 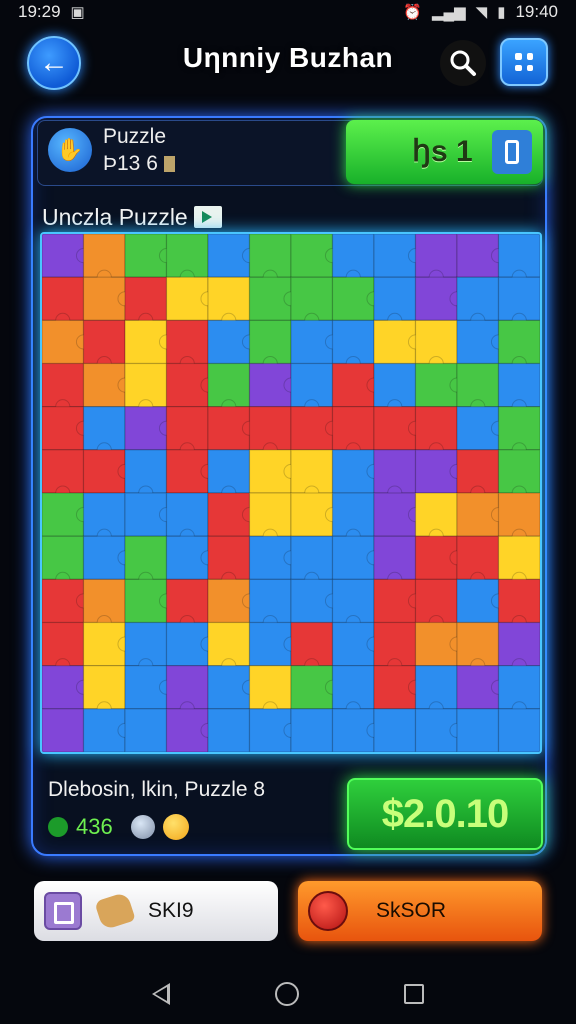 I want to click on arrow-left-icon: ←, so click(x=54, y=62).